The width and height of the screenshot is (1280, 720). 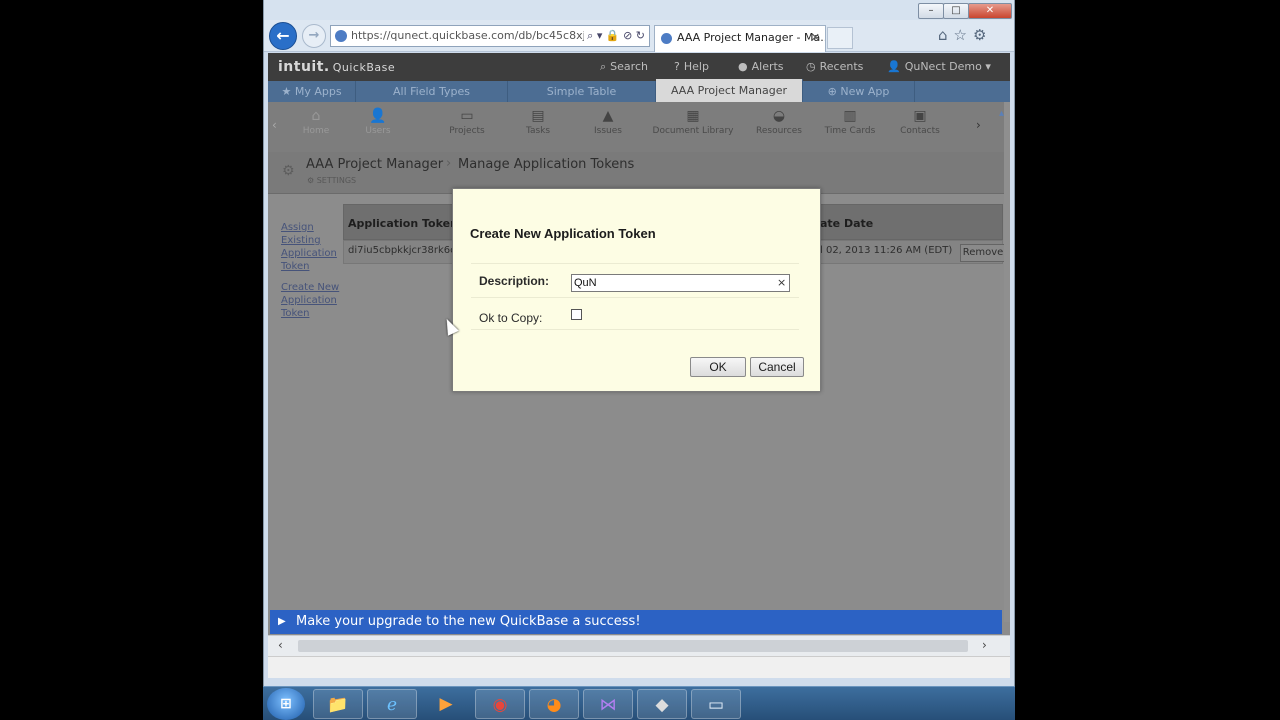 I want to click on minimize-button: –, so click(x=931, y=11).